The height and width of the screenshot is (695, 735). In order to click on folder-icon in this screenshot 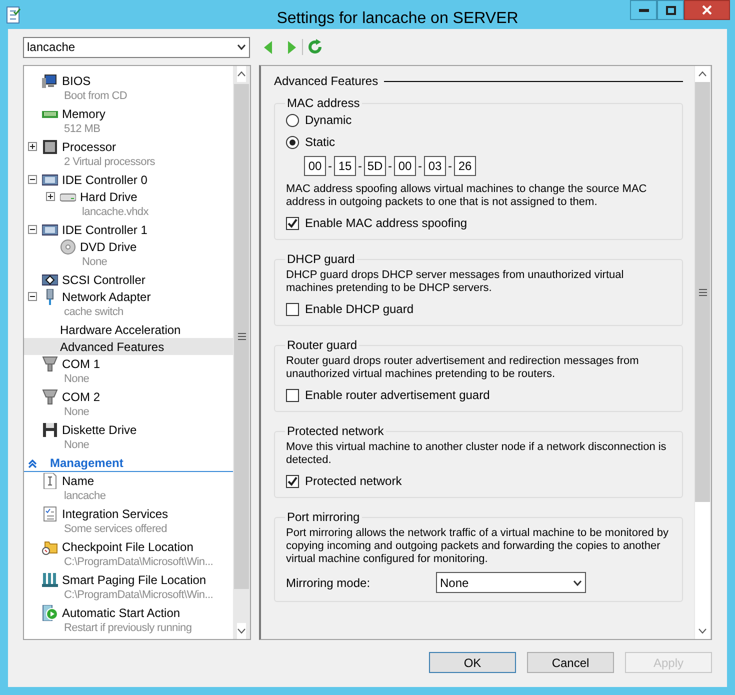, I will do `click(50, 546)`.